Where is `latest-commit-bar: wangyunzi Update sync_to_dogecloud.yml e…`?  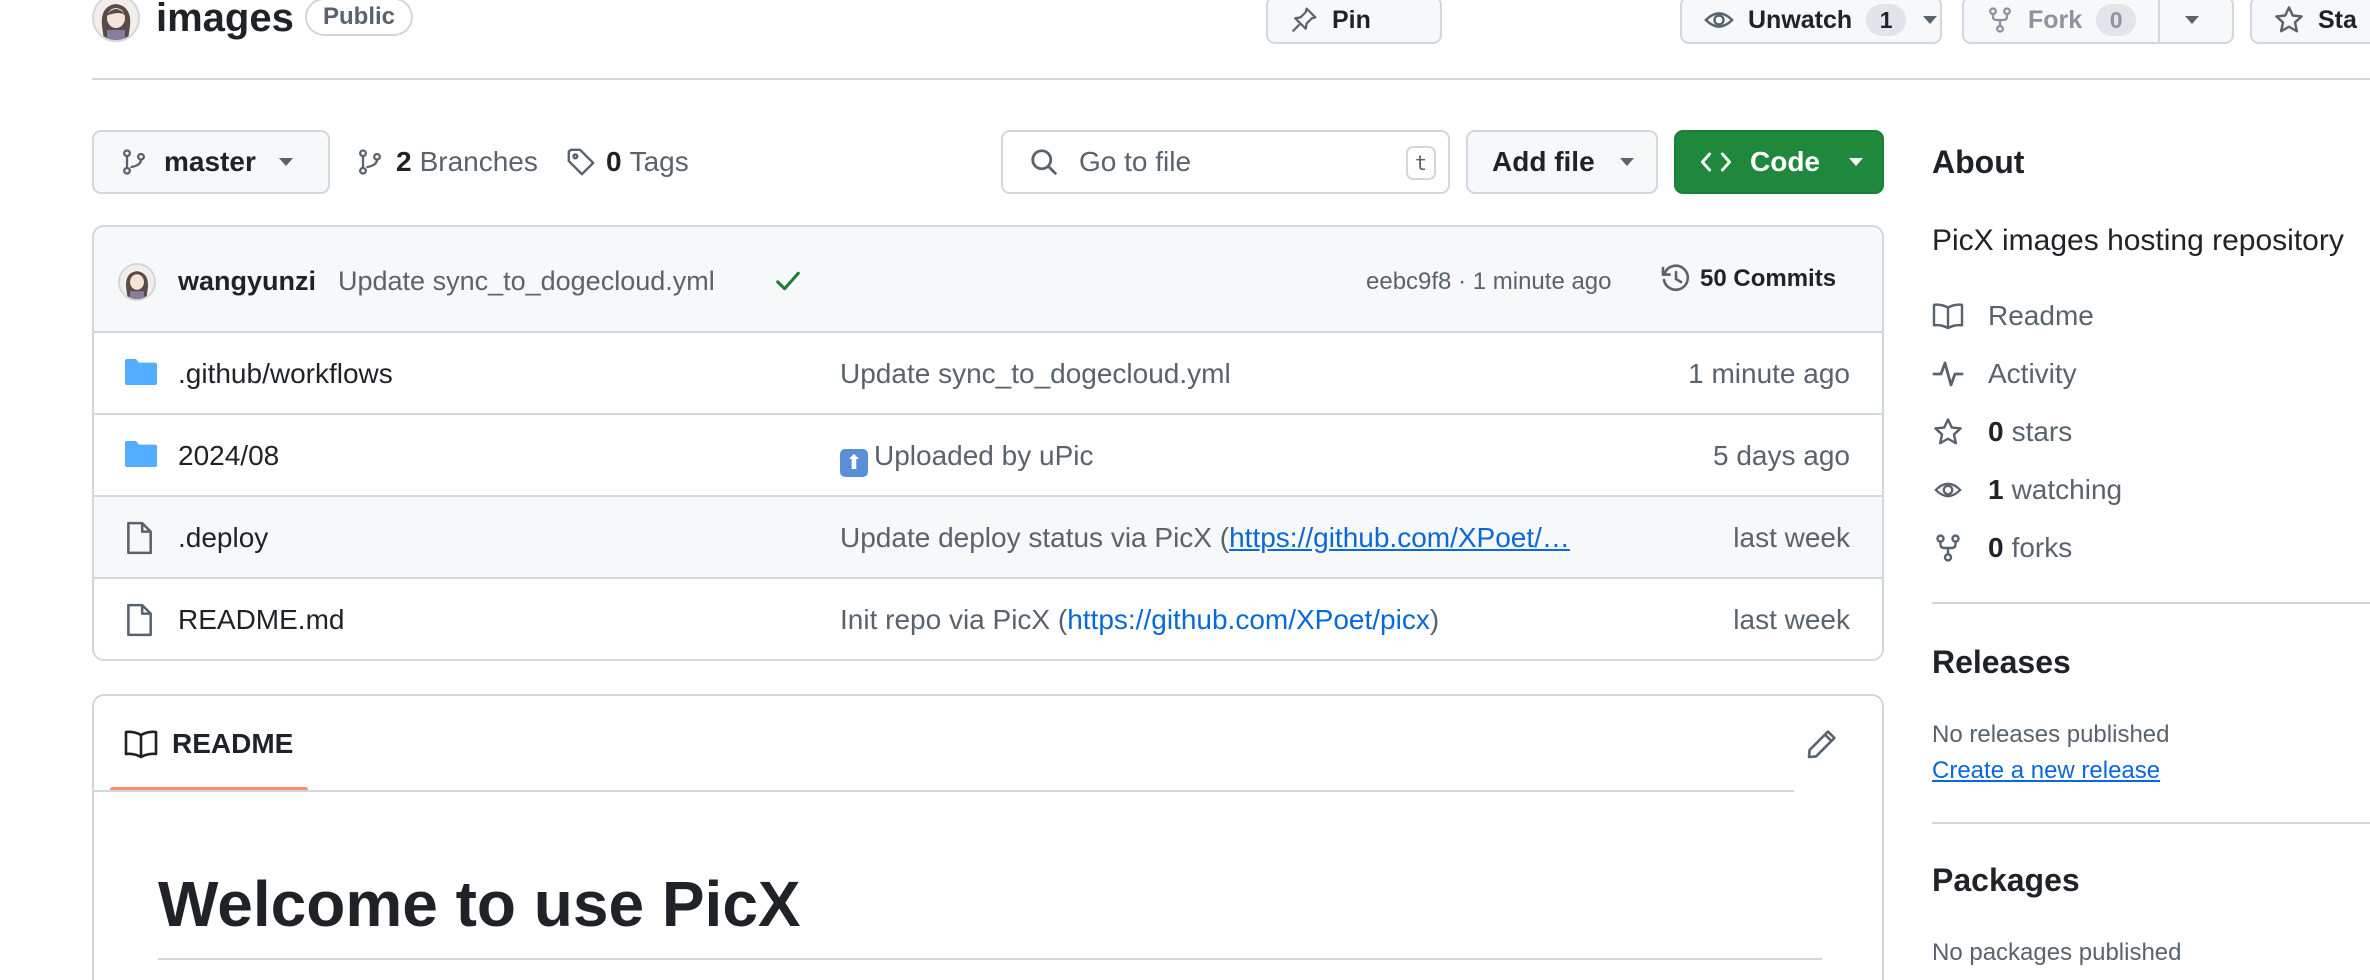 latest-commit-bar: wangyunzi Update sync_to_dogecloud.yml e… is located at coordinates (988, 280).